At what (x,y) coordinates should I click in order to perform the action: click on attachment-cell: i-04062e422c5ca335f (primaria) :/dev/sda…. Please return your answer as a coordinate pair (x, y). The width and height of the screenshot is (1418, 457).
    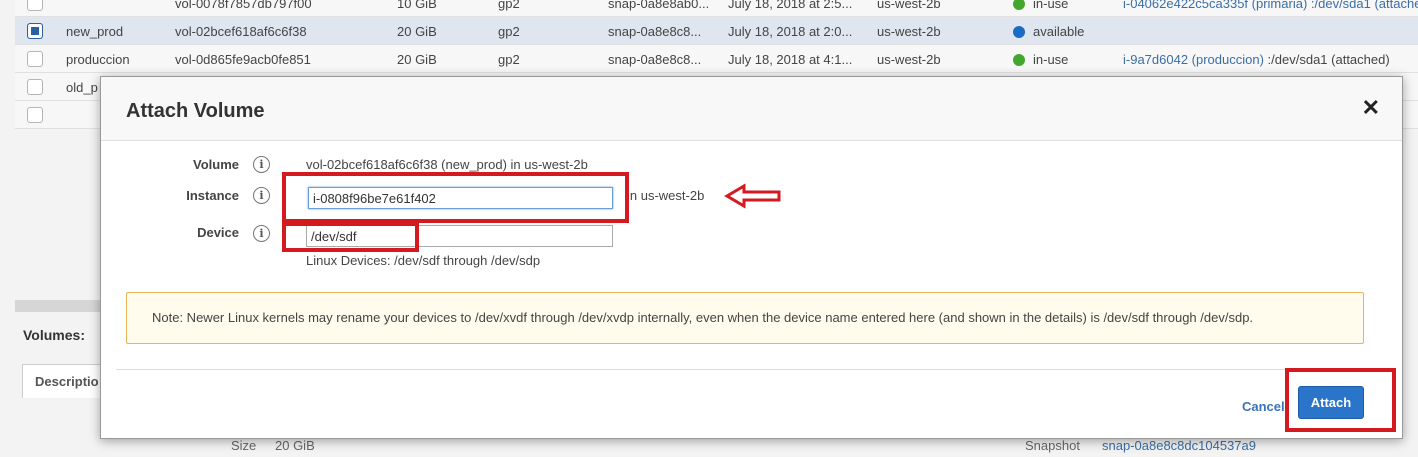
    Looking at the image, I should click on (1270, 5).